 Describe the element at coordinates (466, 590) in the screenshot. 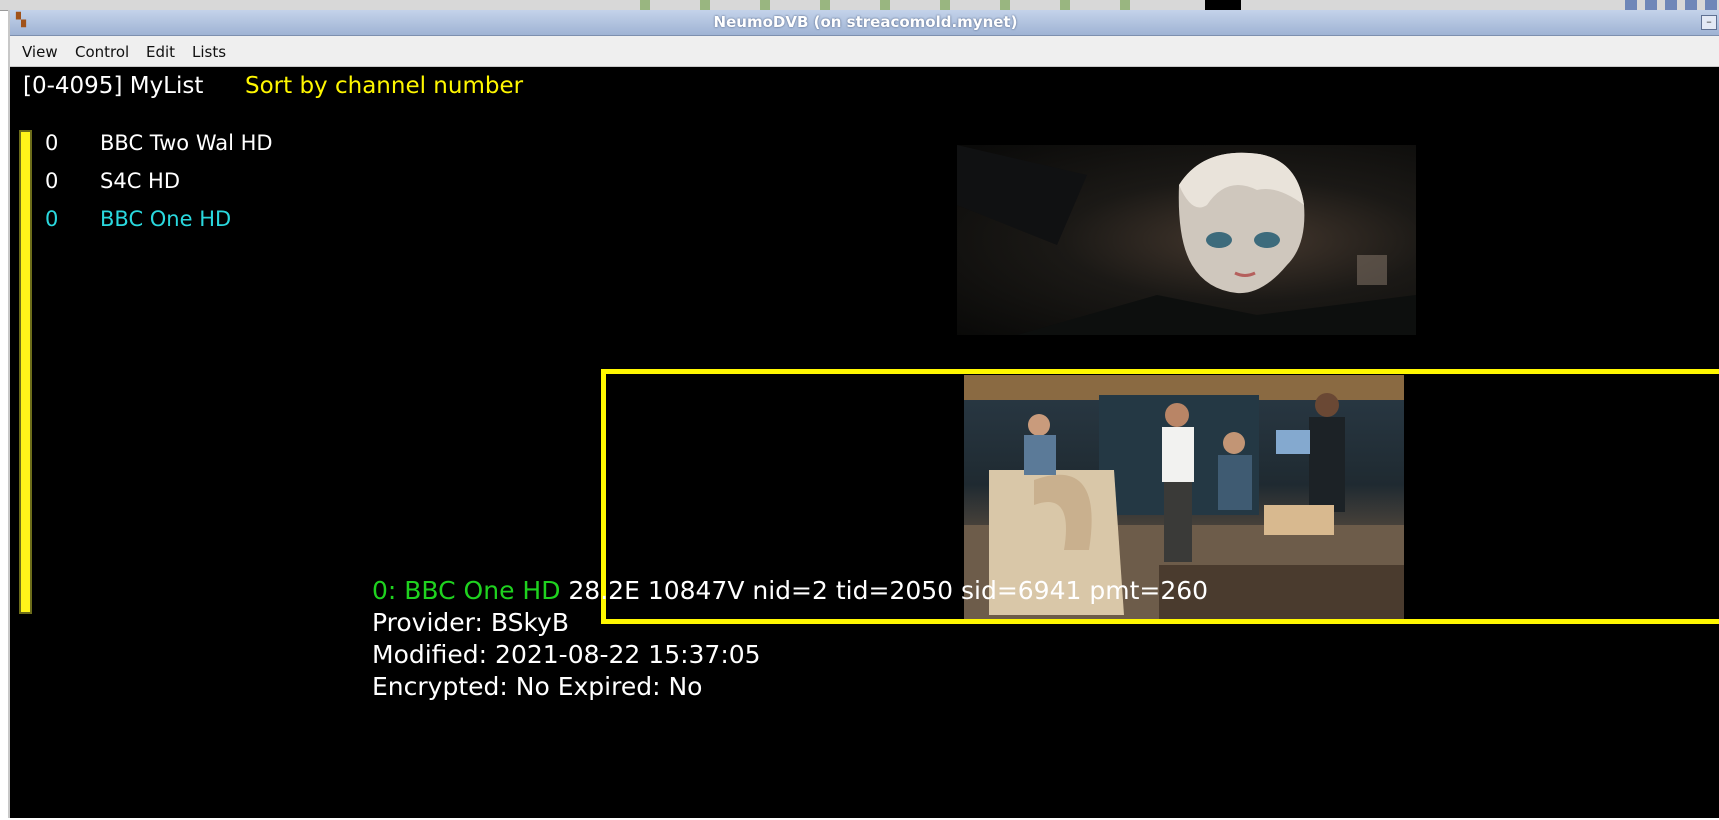

I see `channel-info-name: 0: BBC One HD` at that location.